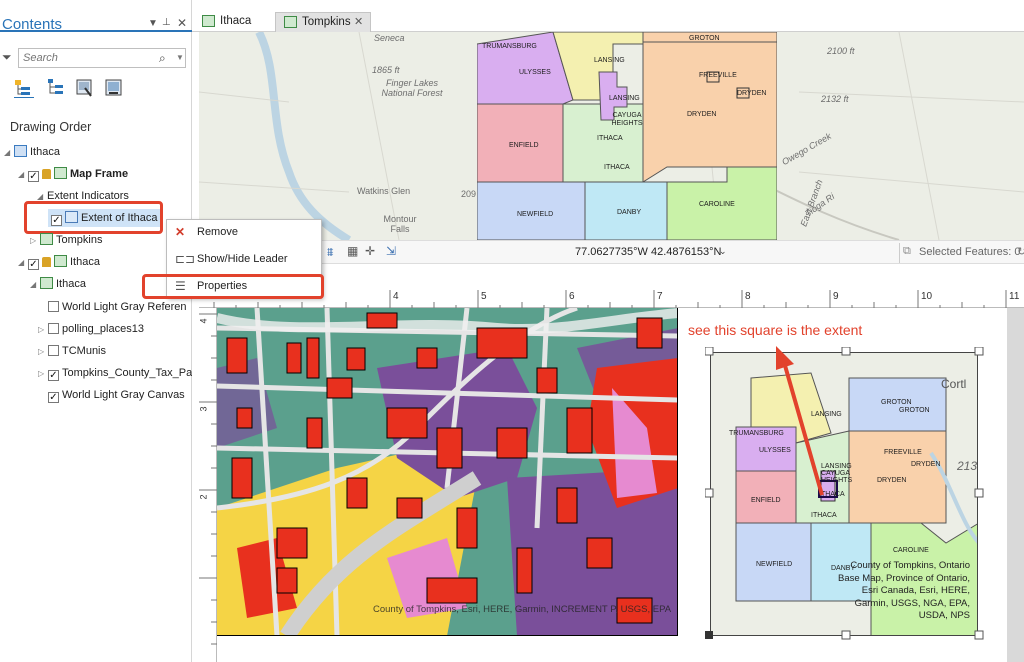  Describe the element at coordinates (624, 98) in the screenshot. I see `region-label: LANSING` at that location.